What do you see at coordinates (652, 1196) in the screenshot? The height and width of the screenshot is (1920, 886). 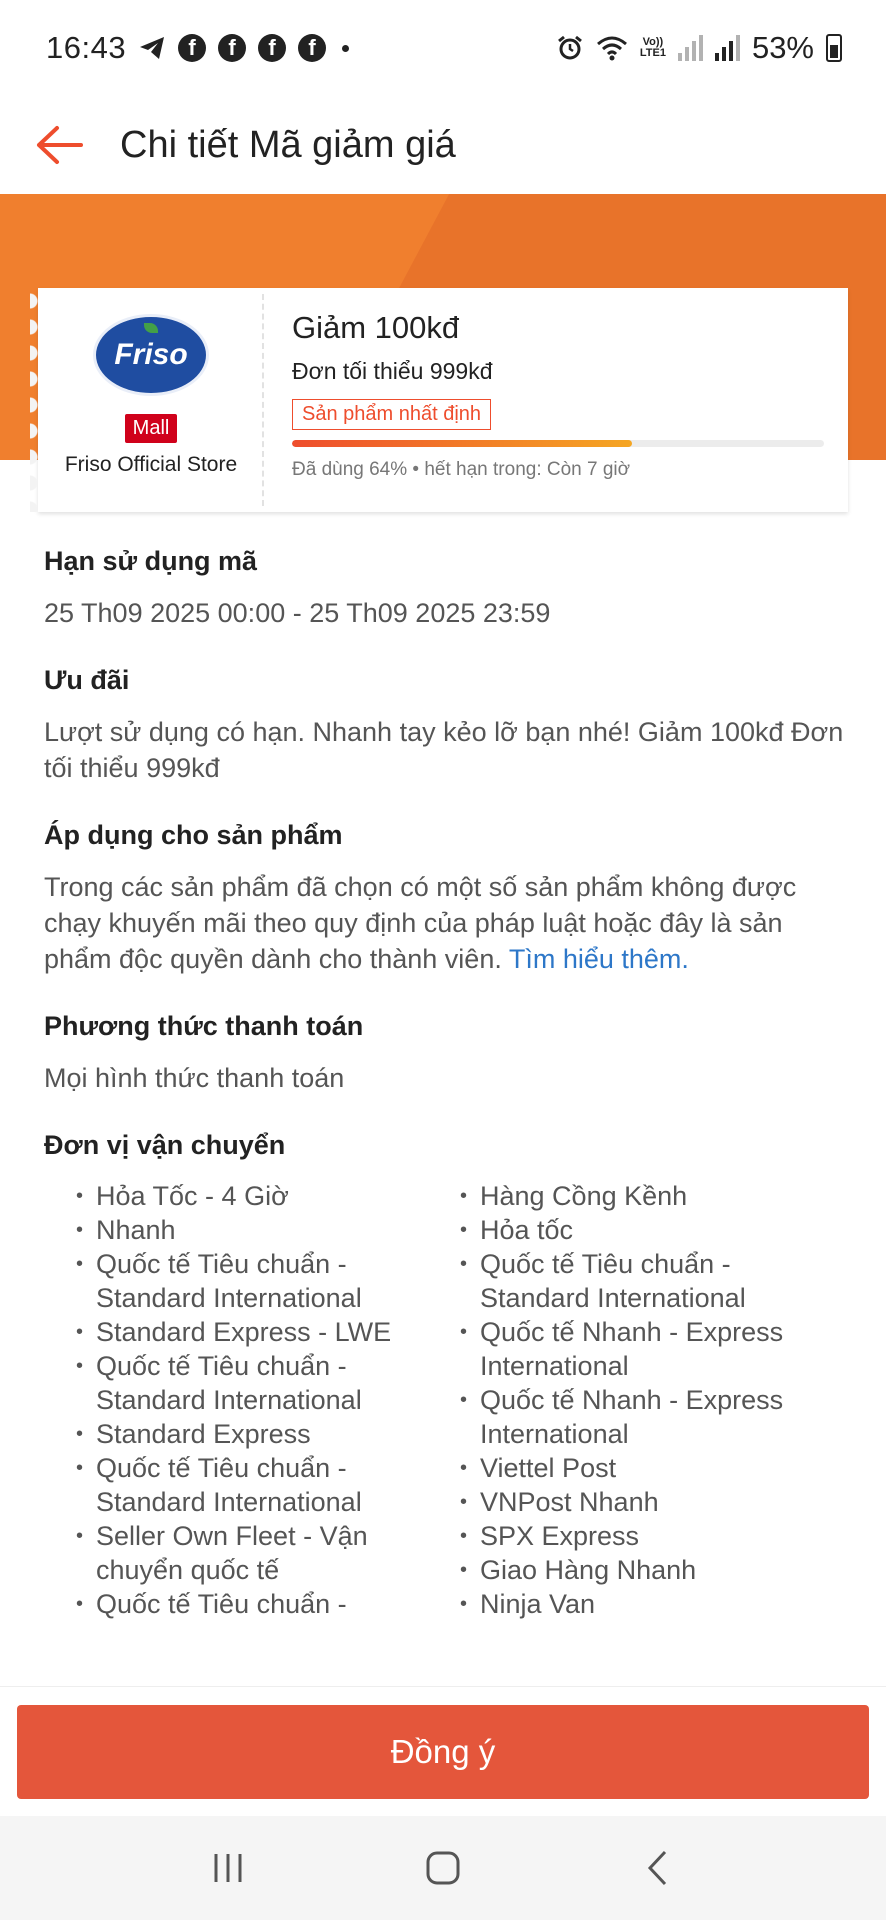 I see `shipping-item: Hàng Cồng Kềnh` at bounding box center [652, 1196].